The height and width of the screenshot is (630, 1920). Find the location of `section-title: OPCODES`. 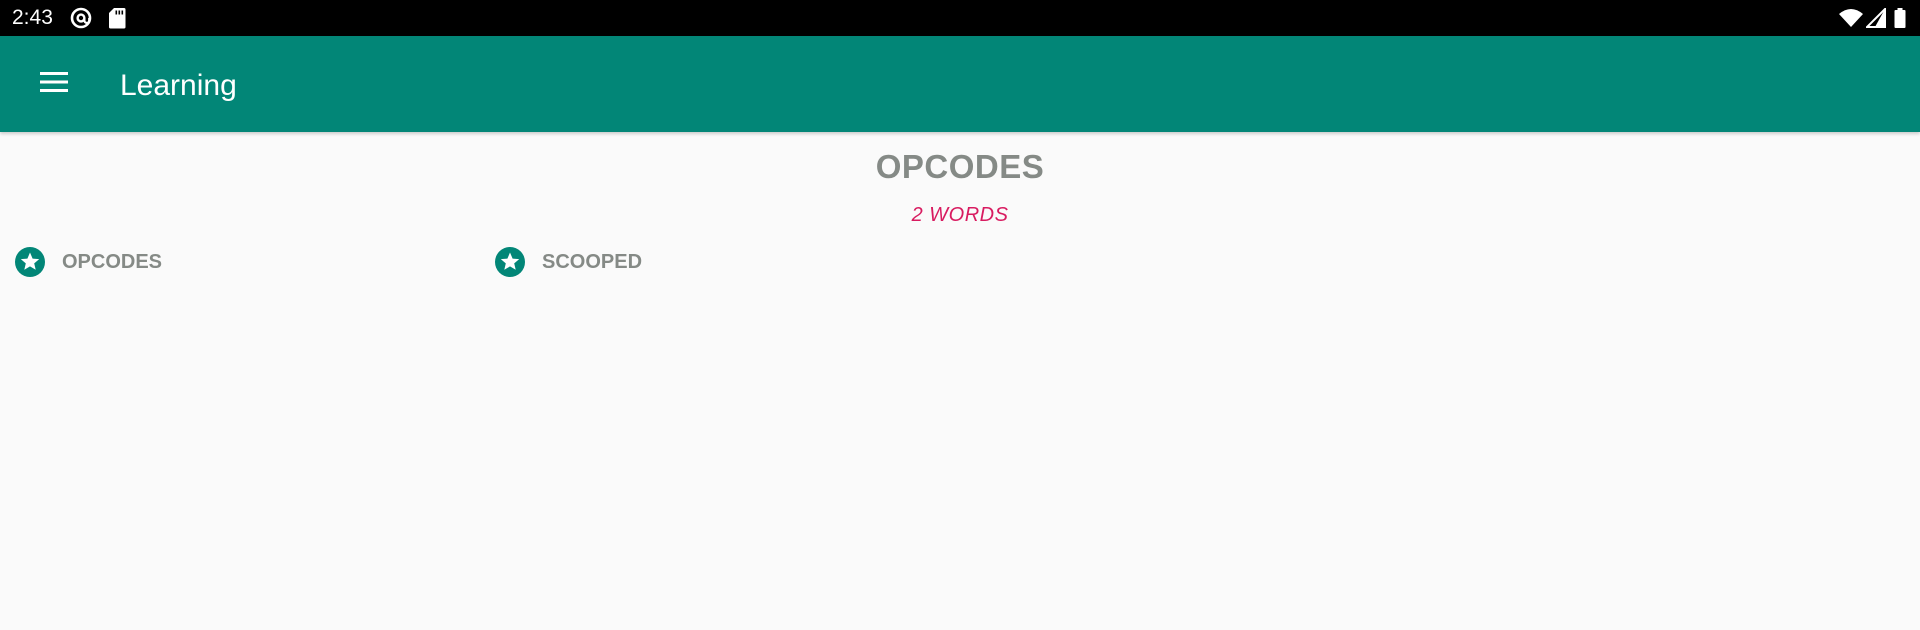

section-title: OPCODES is located at coordinates (960, 166).